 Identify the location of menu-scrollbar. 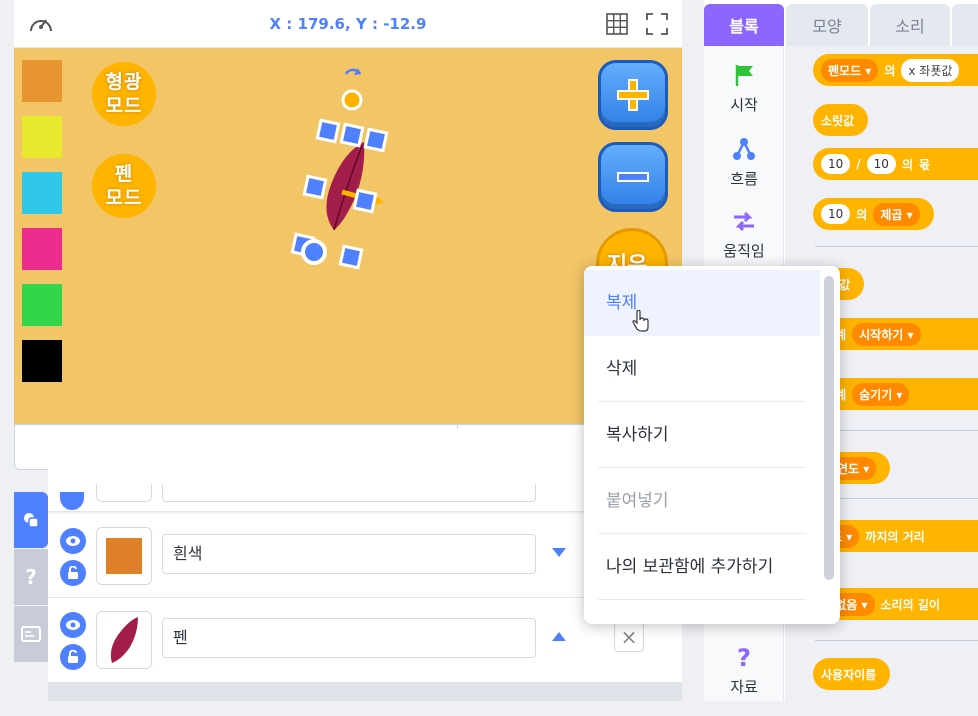
(829, 428).